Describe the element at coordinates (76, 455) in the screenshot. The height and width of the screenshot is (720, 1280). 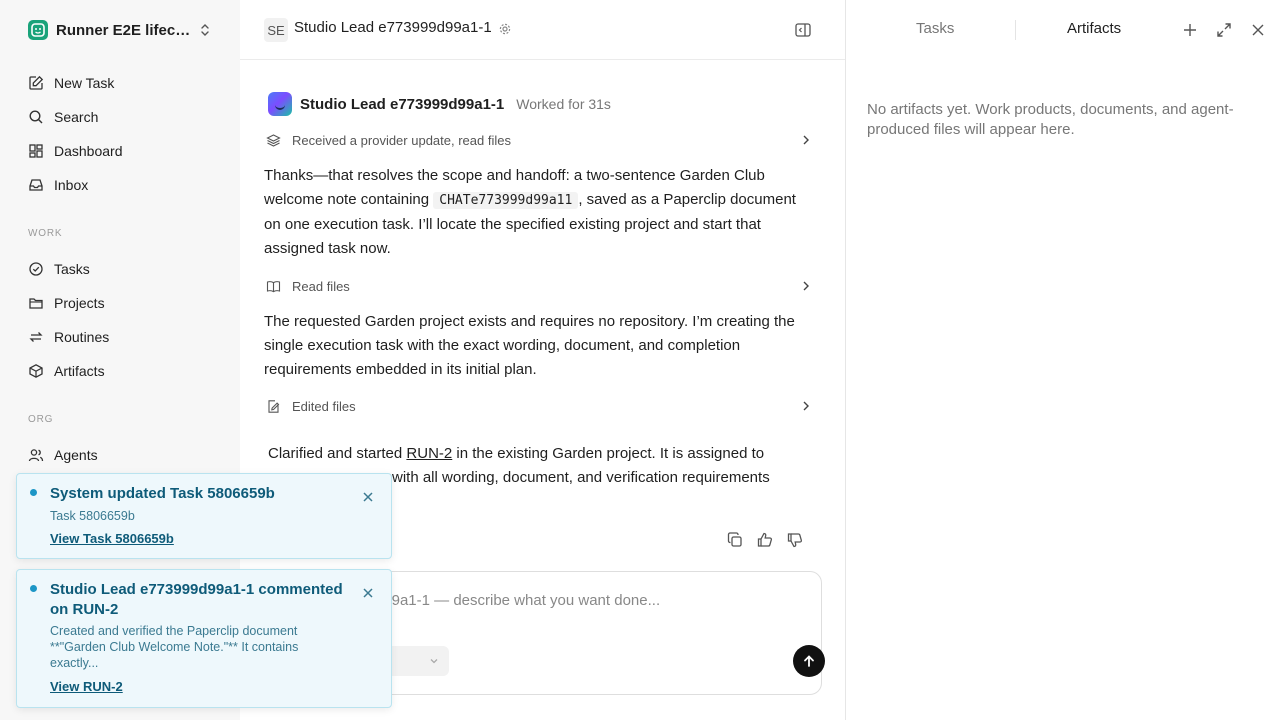
I see `nav-label: Agents` at that location.